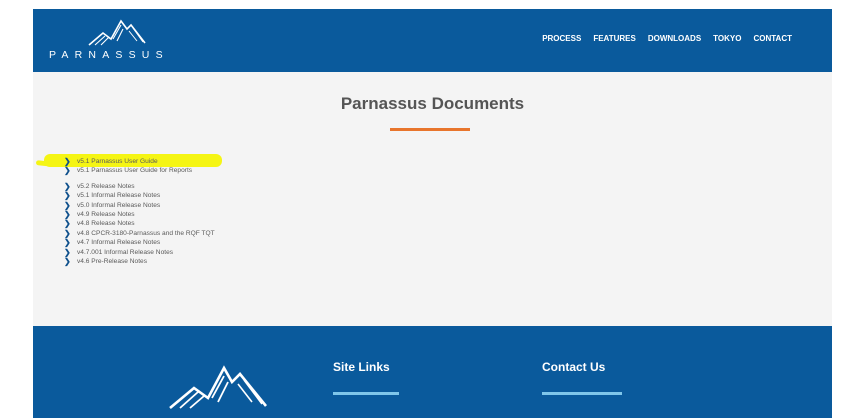 Image resolution: width=843 pixels, height=418 pixels. What do you see at coordinates (106, 214) in the screenshot?
I see `document-link-label: v4.9 Release Notes` at bounding box center [106, 214].